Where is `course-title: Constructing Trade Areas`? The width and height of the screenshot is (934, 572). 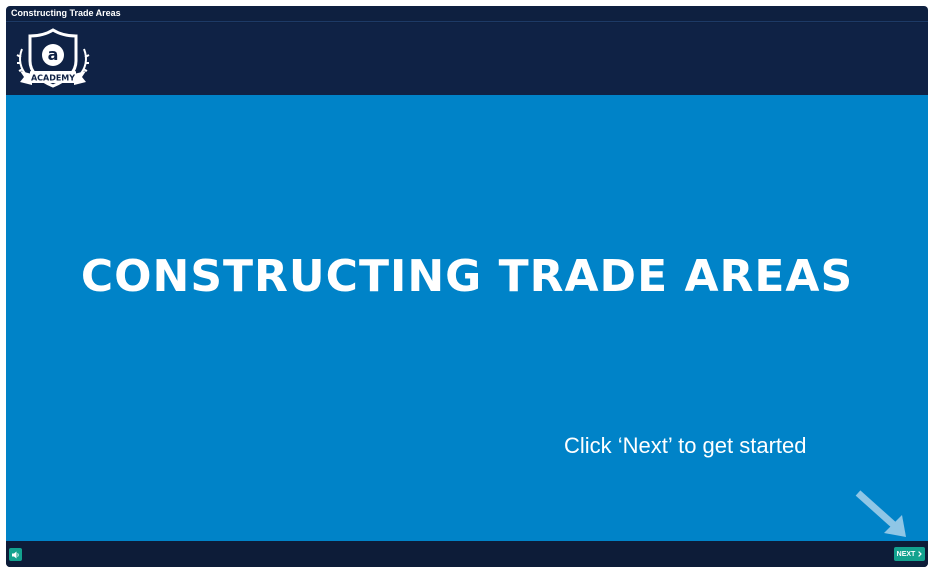
course-title: Constructing Trade Areas is located at coordinates (66, 13).